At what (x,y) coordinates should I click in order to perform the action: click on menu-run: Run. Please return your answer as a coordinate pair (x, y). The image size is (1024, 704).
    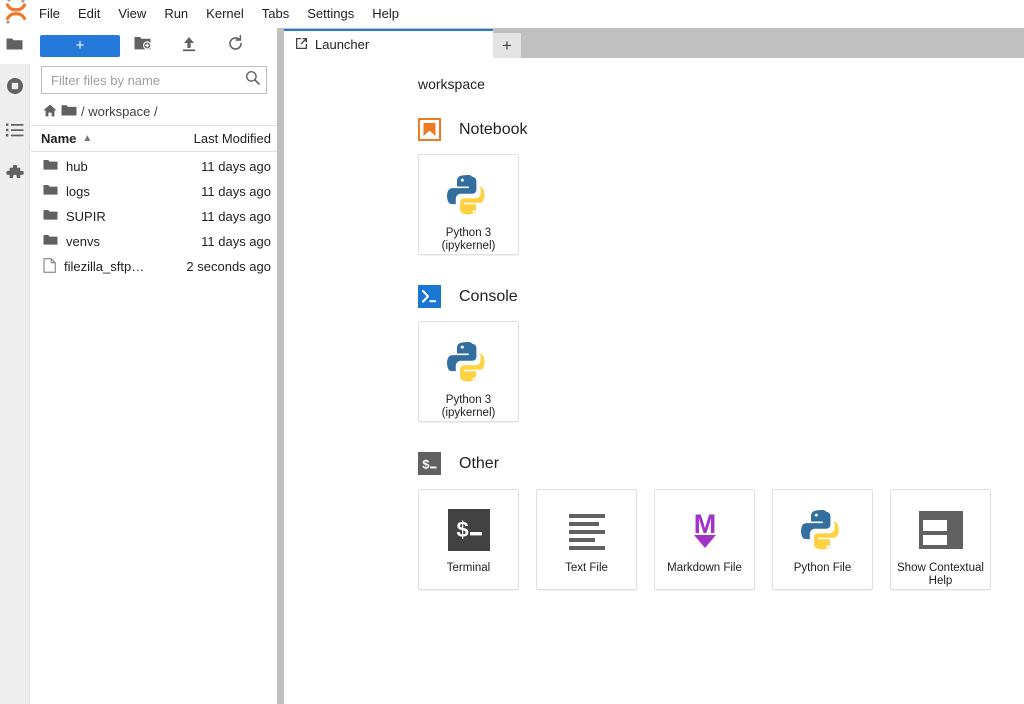
    Looking at the image, I should click on (176, 14).